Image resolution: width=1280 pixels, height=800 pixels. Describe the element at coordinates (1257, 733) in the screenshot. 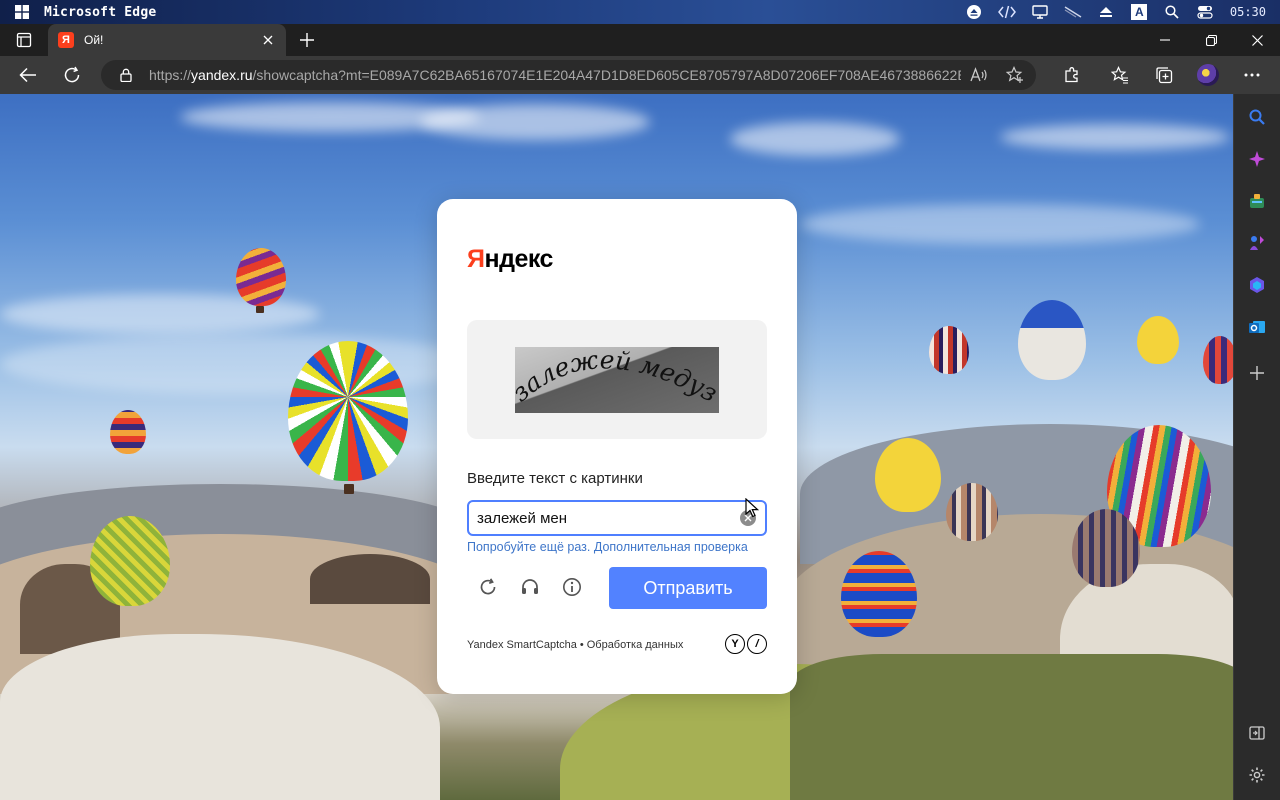

I see `sidebar-hide-icon` at that location.